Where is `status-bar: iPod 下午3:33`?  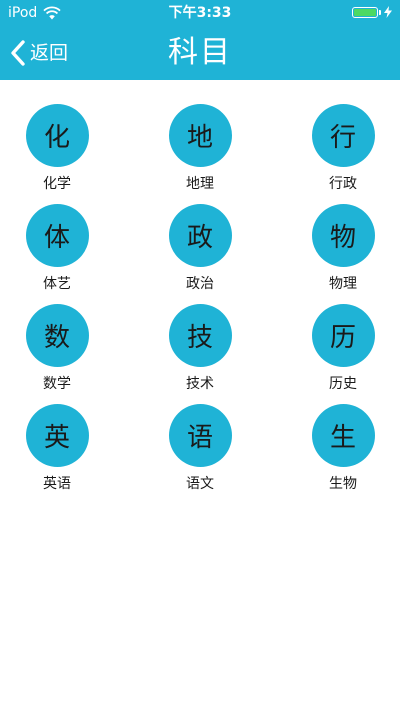
status-bar: iPod 下午3:33 is located at coordinates (200, 13).